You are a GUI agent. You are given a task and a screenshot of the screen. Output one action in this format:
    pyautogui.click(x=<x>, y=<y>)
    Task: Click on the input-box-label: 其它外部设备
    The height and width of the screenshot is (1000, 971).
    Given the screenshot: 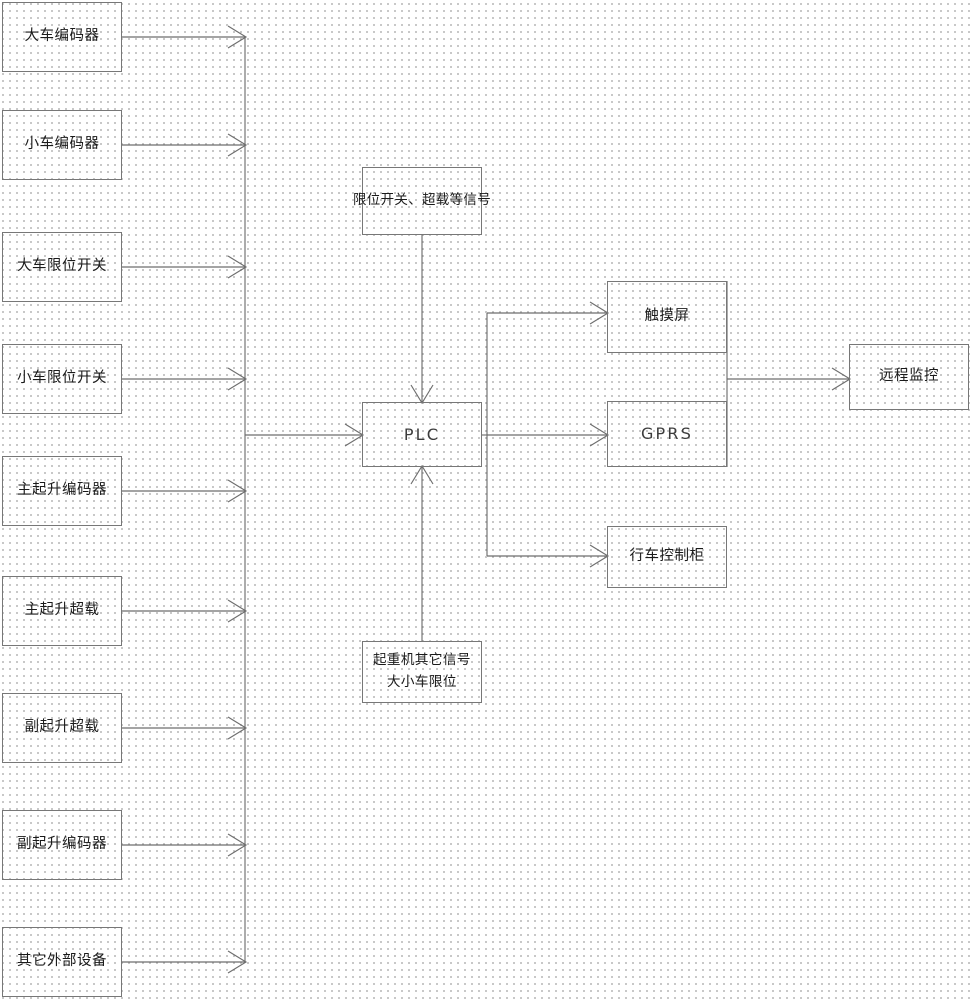 What is the action you would take?
    pyautogui.click(x=62, y=961)
    